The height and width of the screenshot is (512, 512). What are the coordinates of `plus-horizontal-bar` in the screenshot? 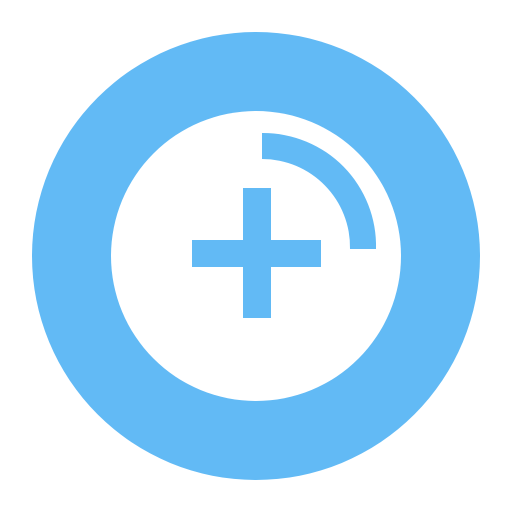 It's located at (256, 253).